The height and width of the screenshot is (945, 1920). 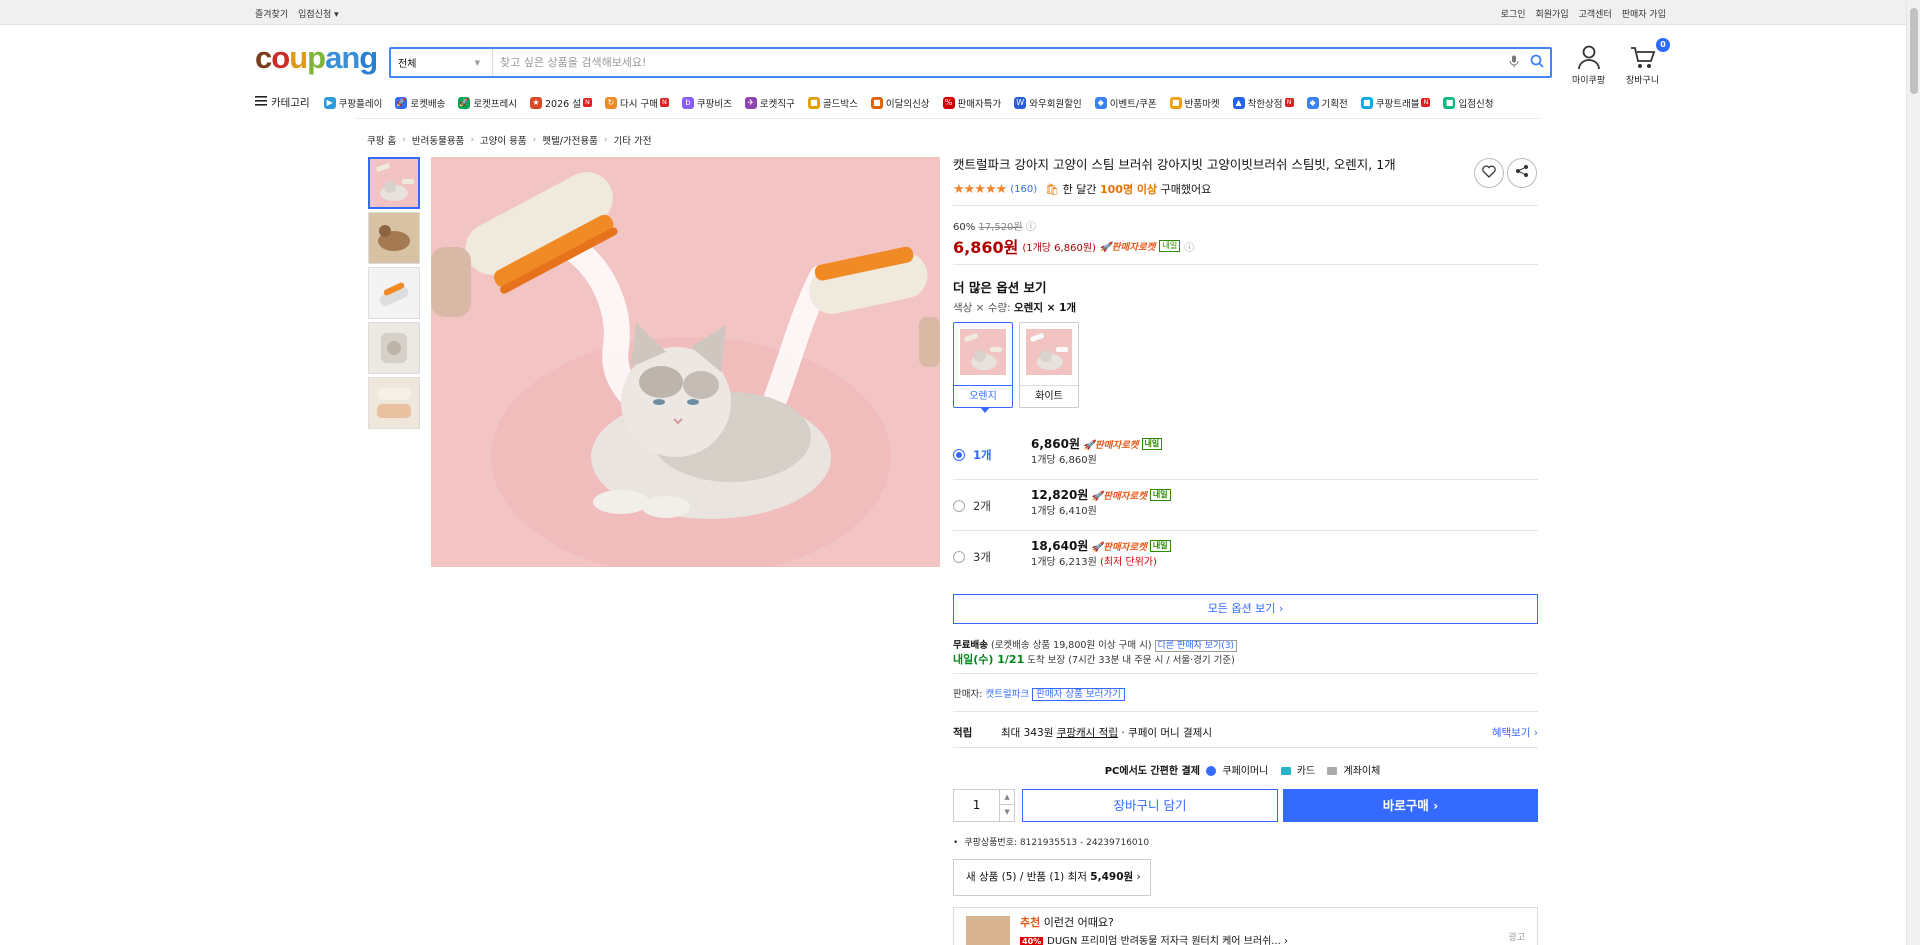 I want to click on wishlist-button, so click(x=1489, y=173).